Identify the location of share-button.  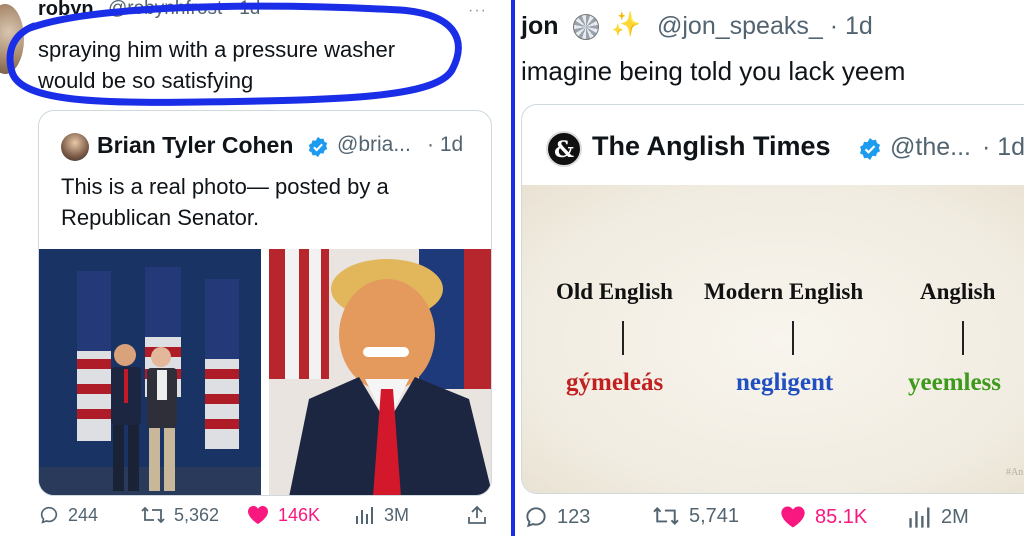
(481, 515).